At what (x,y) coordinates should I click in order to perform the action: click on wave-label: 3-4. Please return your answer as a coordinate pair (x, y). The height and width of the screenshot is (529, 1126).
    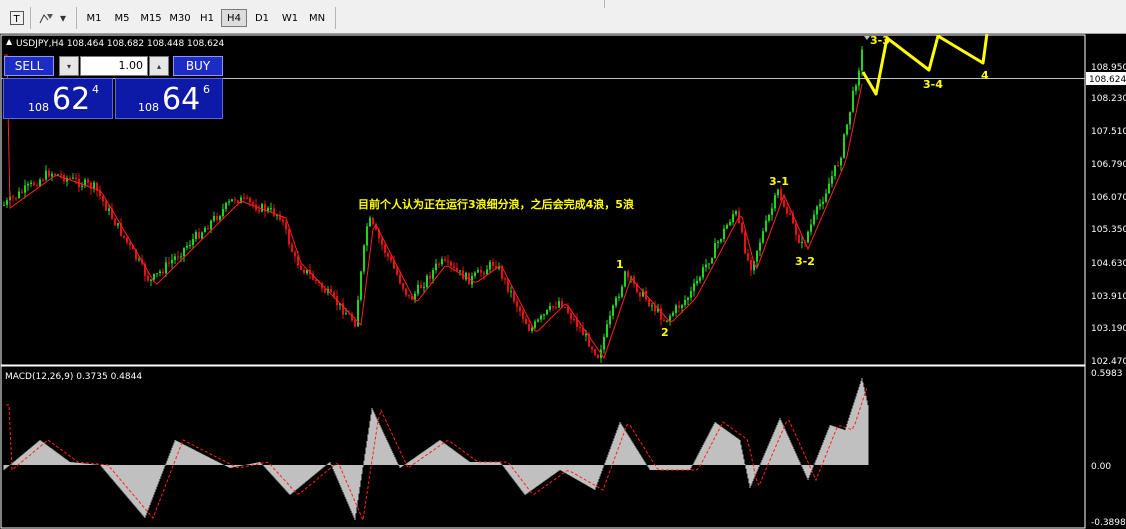
    Looking at the image, I should click on (933, 84).